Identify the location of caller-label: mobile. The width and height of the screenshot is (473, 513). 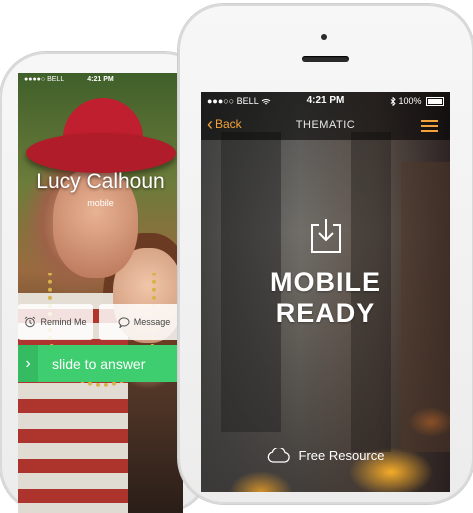
(100, 203).